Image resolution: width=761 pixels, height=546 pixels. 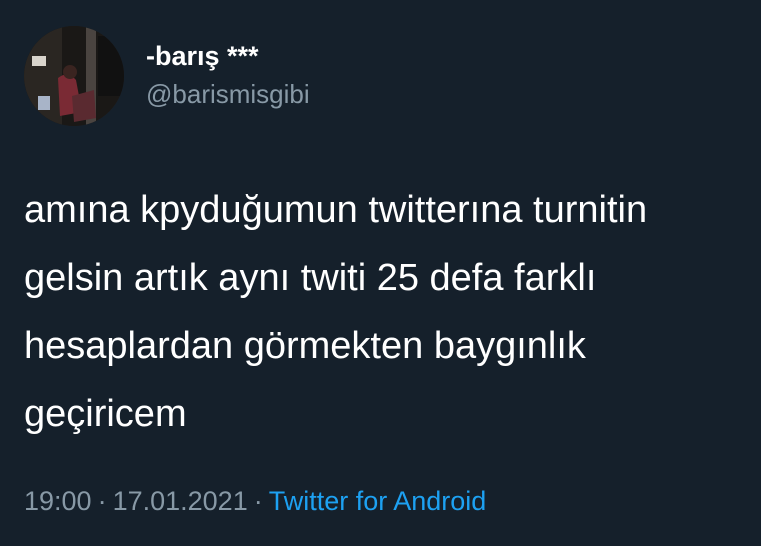 What do you see at coordinates (58, 501) in the screenshot?
I see `tweet-time: 19:00` at bounding box center [58, 501].